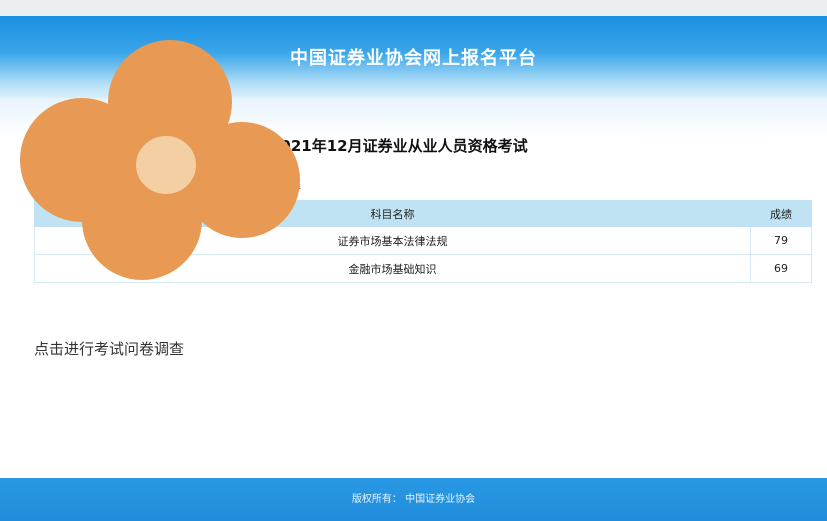 This screenshot has width=827, height=521. I want to click on exam-title: 2021年12月证券业从业人员资格考试, so click(399, 146).